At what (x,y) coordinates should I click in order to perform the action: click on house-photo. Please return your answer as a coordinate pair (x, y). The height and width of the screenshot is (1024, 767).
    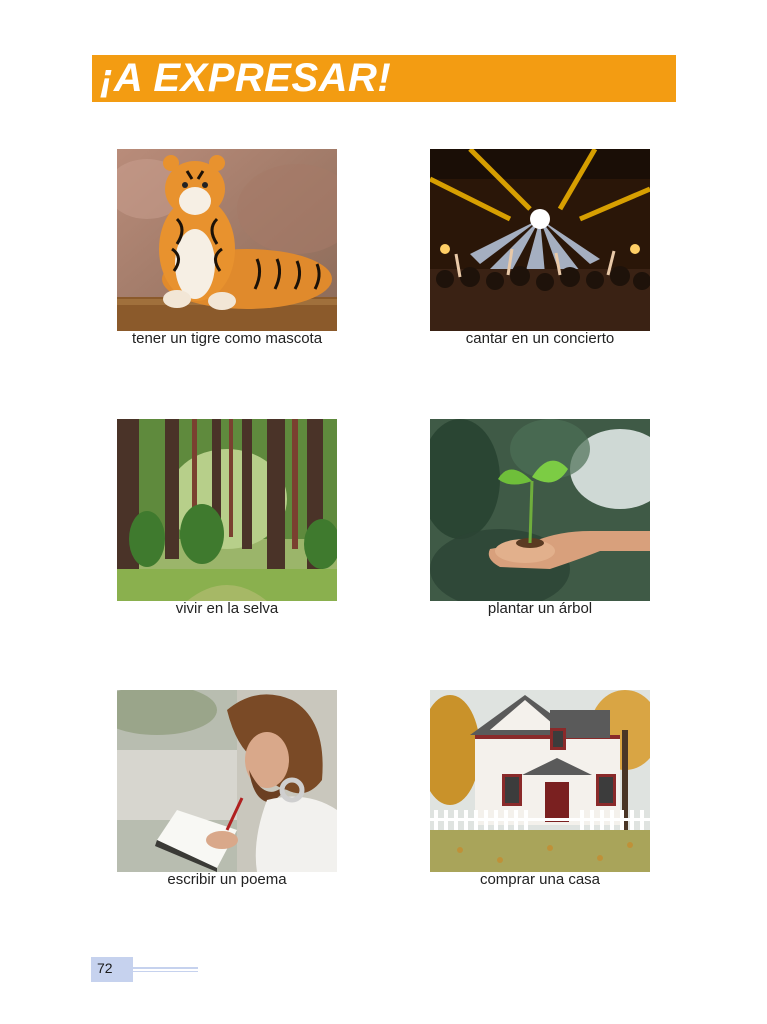
    Looking at the image, I should click on (540, 781).